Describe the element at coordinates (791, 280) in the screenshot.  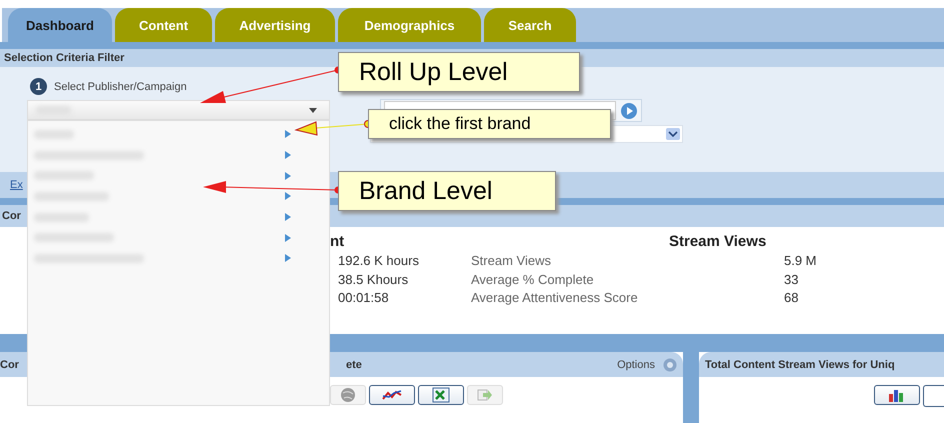
I see `metric-value: 33` at that location.